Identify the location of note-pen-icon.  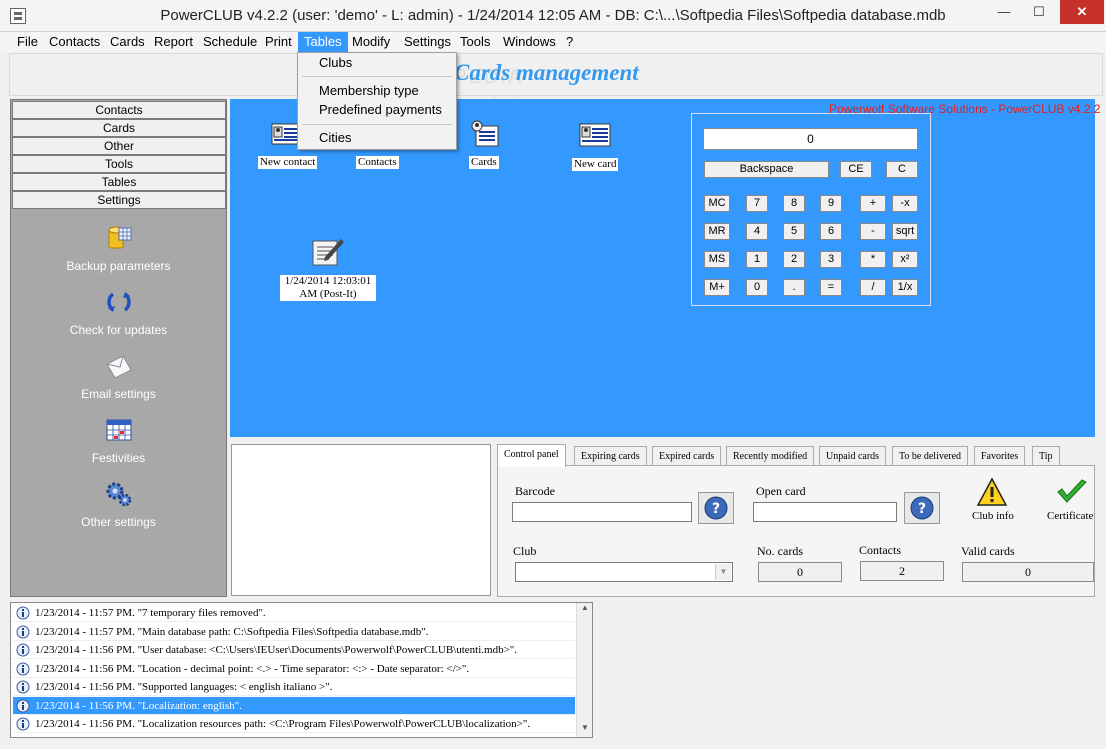
(328, 251).